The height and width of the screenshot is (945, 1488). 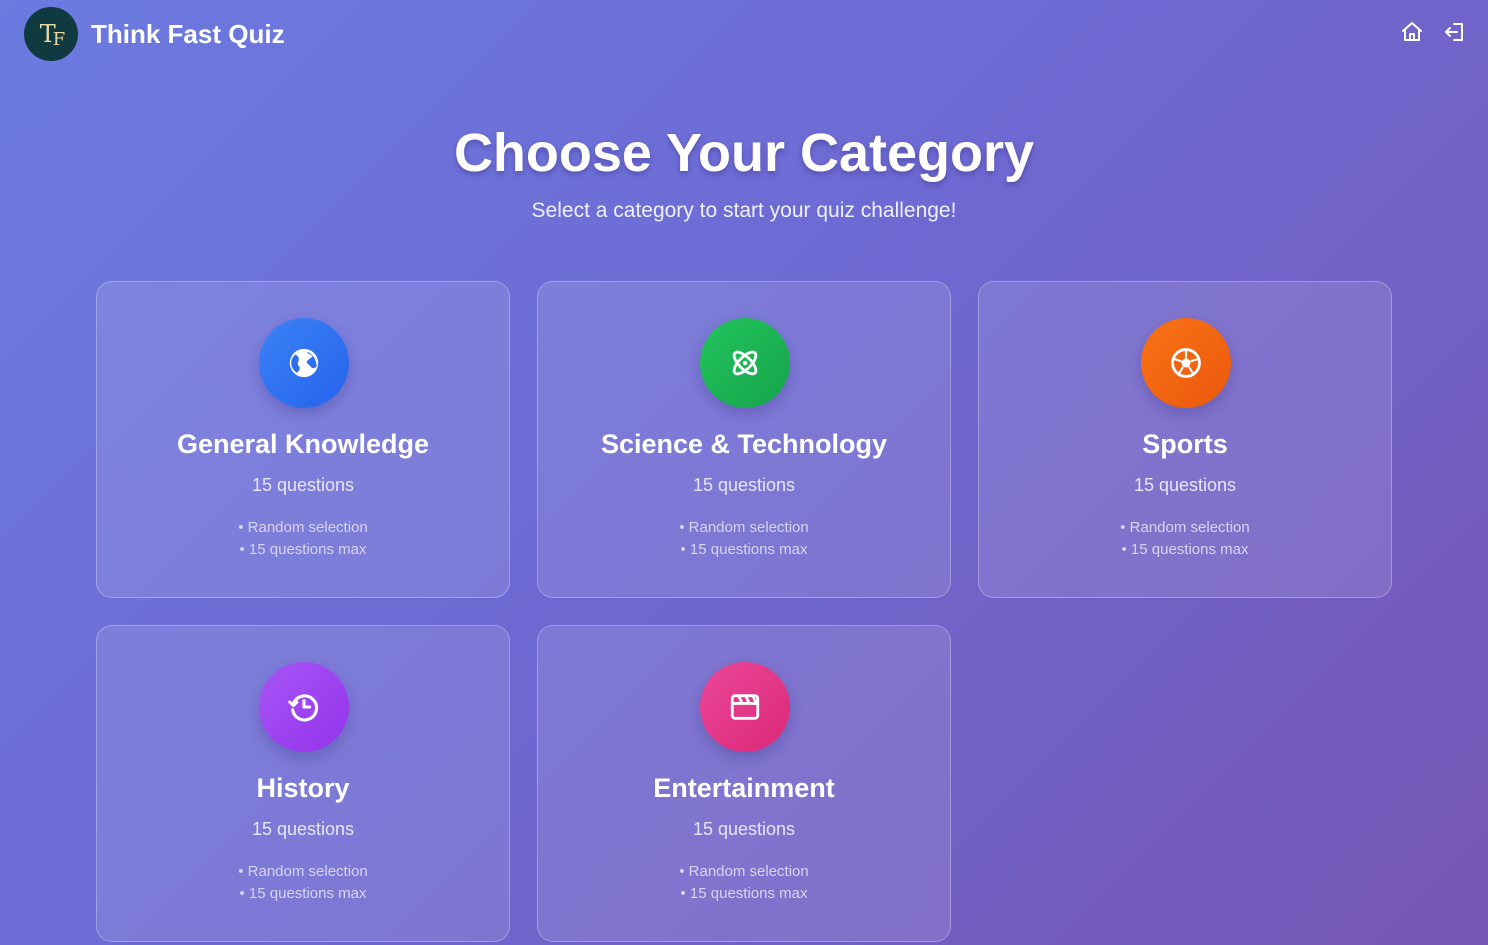 I want to click on home-icon, so click(x=1412, y=32).